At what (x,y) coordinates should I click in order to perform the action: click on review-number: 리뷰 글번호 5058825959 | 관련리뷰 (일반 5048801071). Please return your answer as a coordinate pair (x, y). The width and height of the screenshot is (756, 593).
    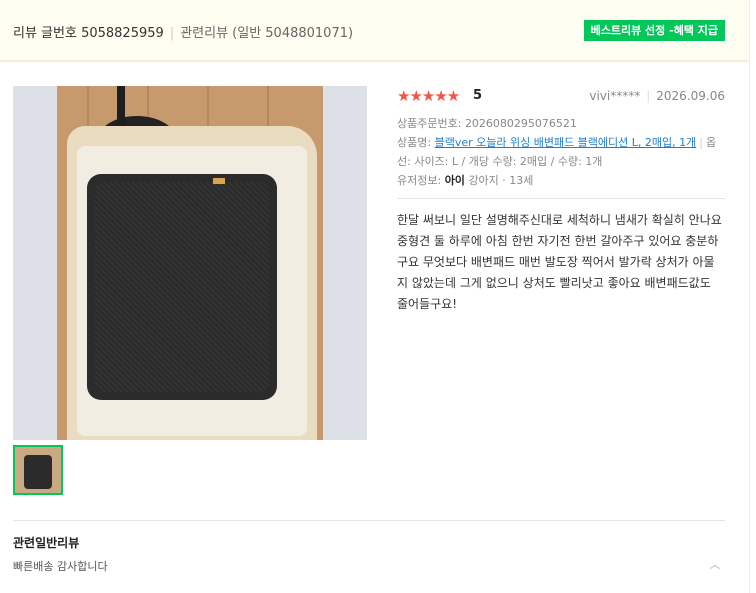
    Looking at the image, I should click on (183, 31).